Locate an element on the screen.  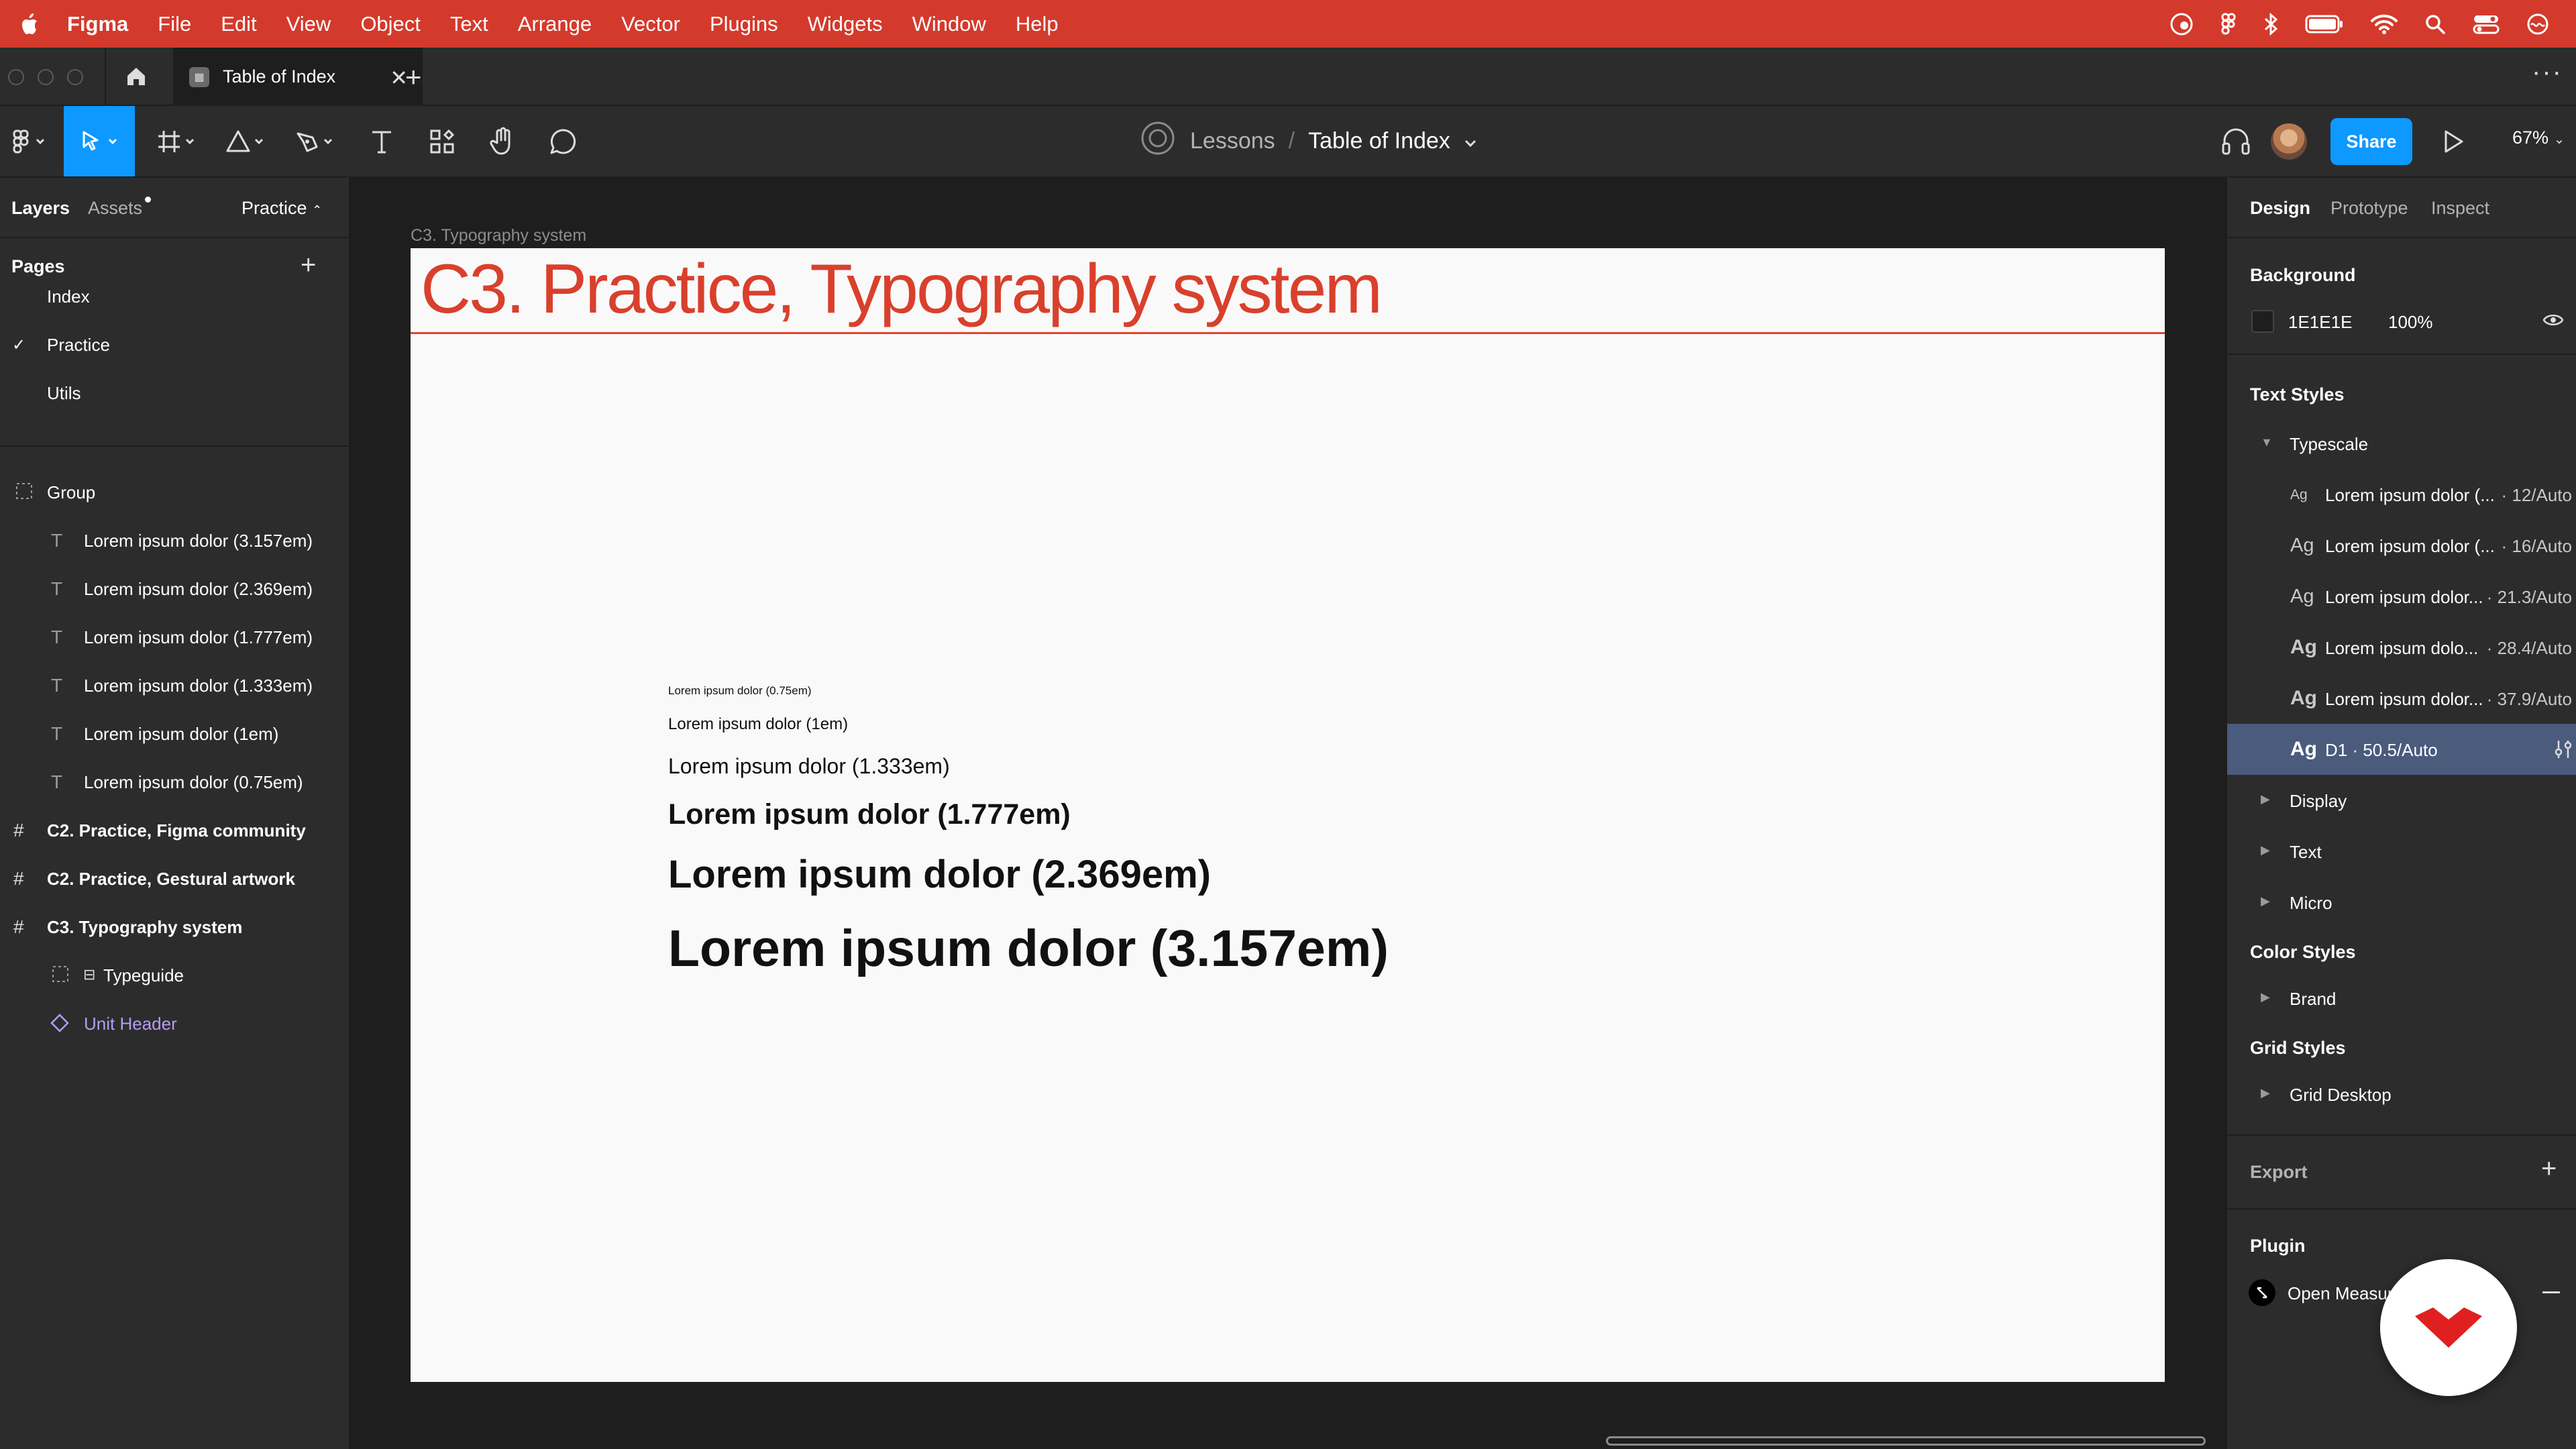
control-center-icon is located at coordinates (2486, 24).